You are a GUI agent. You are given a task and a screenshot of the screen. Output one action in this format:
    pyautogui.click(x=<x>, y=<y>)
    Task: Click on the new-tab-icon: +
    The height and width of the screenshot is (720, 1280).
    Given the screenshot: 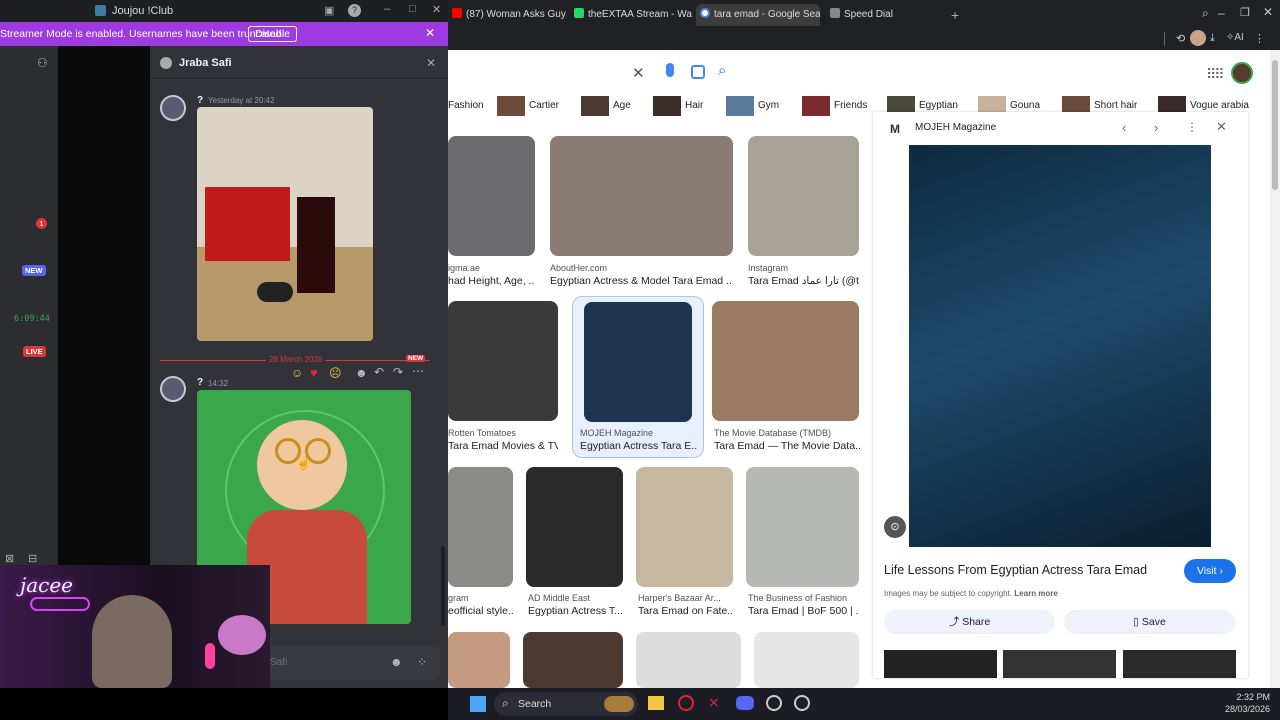 What is the action you would take?
    pyautogui.click(x=955, y=15)
    